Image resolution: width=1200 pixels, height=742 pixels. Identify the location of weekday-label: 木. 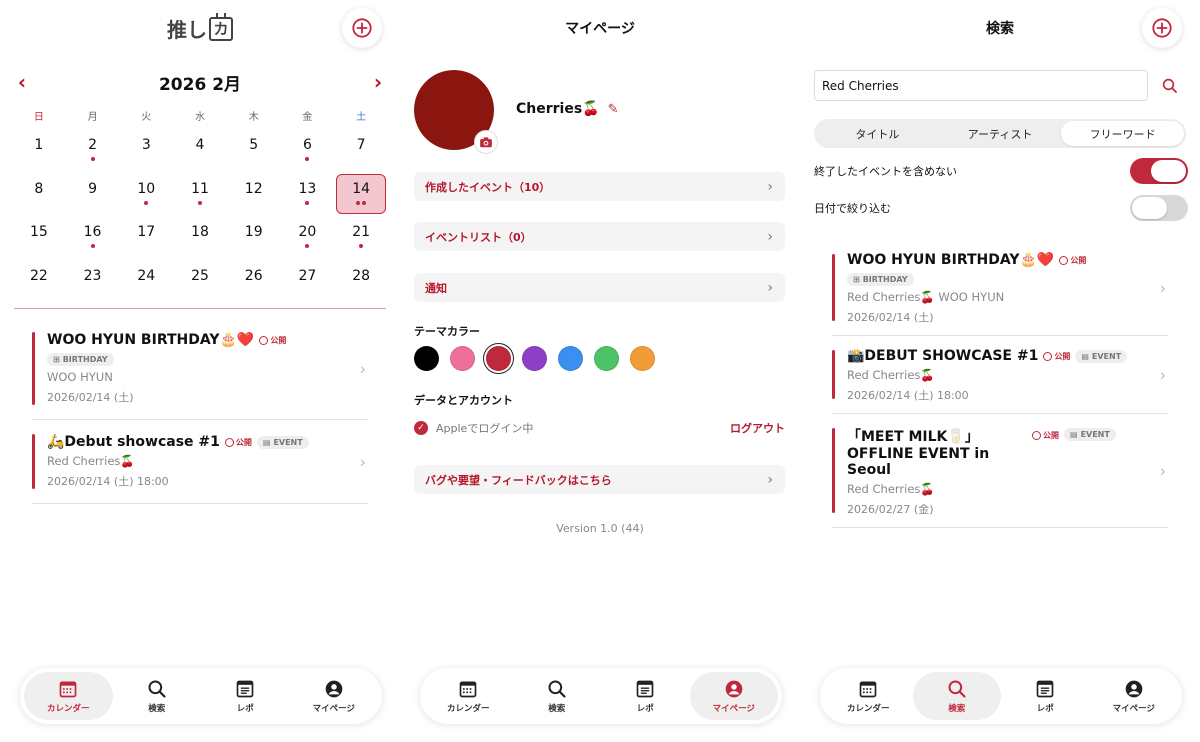
(253, 117).